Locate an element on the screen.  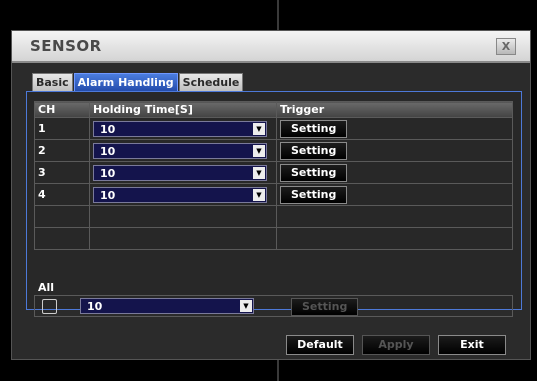
column-header-ch: CH is located at coordinates (62, 109).